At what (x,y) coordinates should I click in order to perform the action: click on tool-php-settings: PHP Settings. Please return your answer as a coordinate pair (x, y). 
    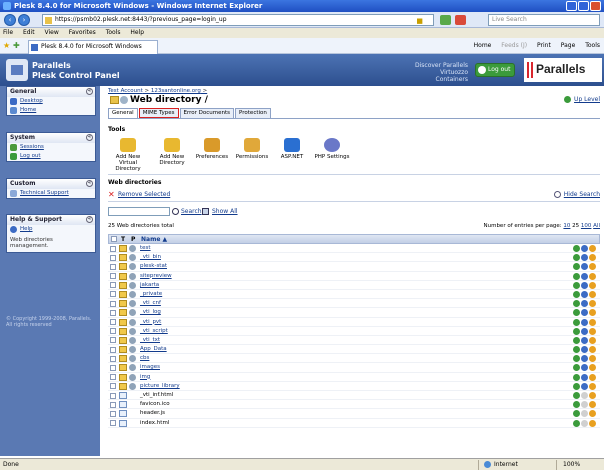
    Looking at the image, I should click on (332, 149).